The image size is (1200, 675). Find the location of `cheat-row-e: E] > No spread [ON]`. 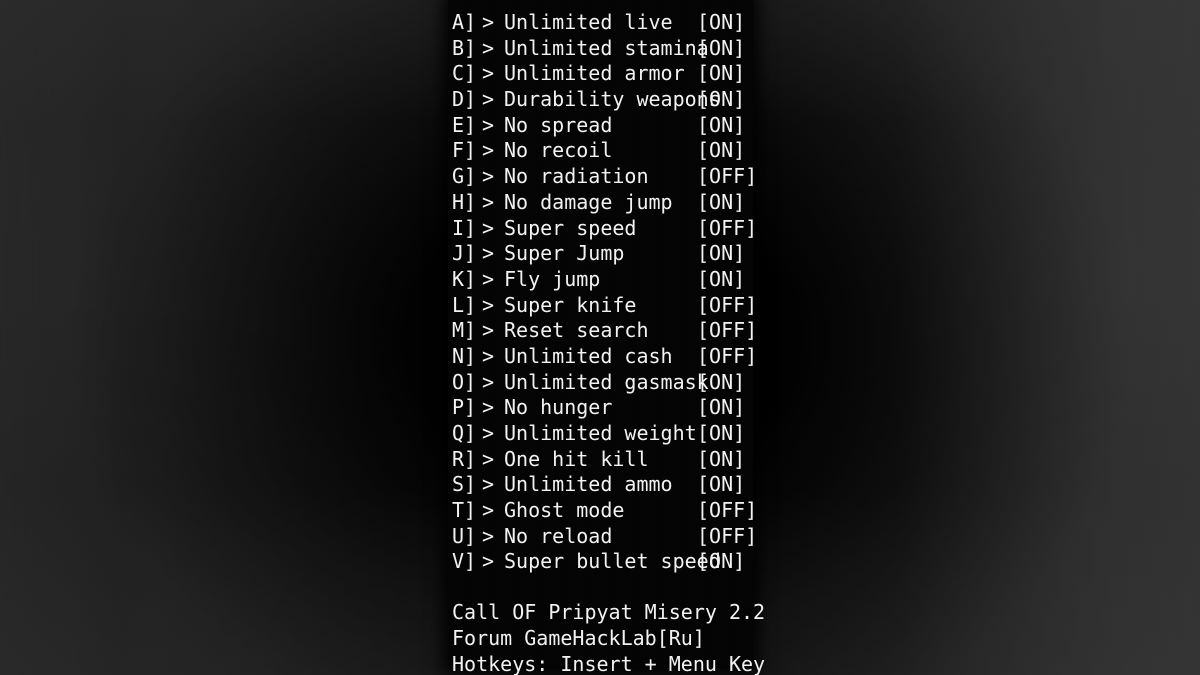

cheat-row-e: E] > No spread [ON] is located at coordinates (600, 126).